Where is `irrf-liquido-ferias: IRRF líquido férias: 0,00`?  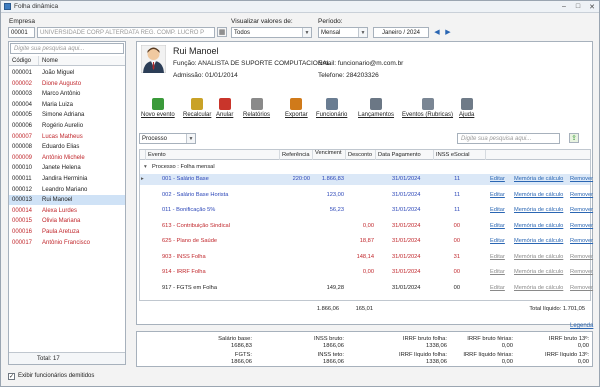
irrf-liquido-ferias: IRRF líquido férias: 0,00 is located at coordinates (482, 359).